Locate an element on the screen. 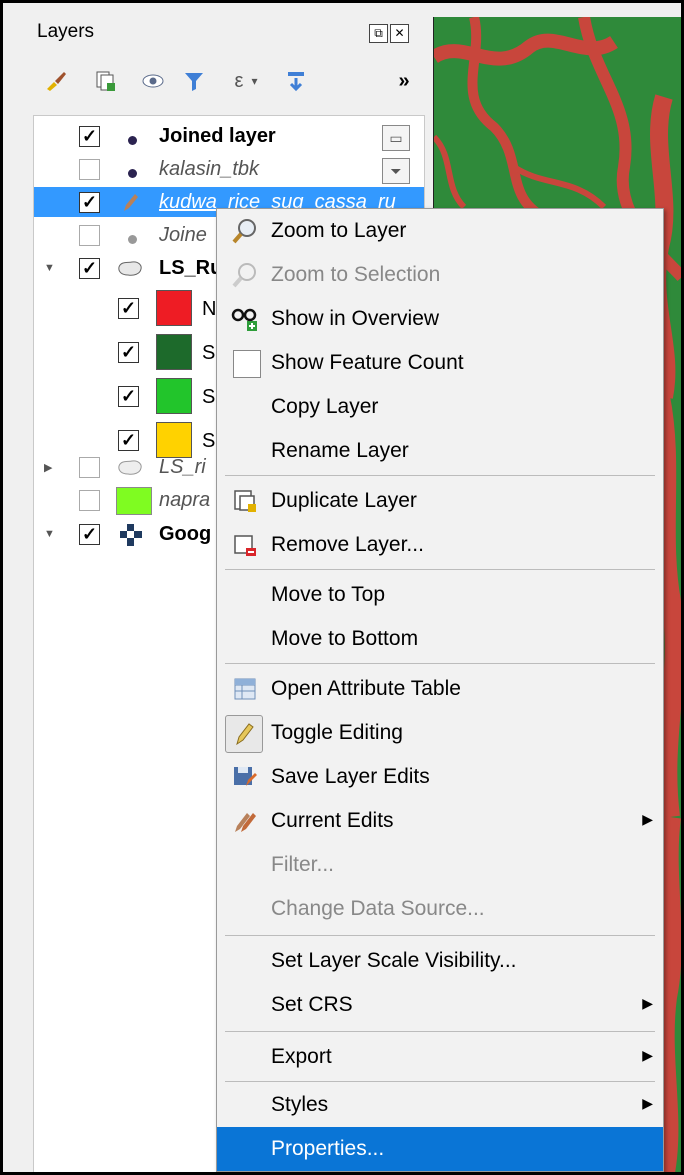  menu-item-open-attribute-table: Open Attribute Table is located at coordinates (440, 689).